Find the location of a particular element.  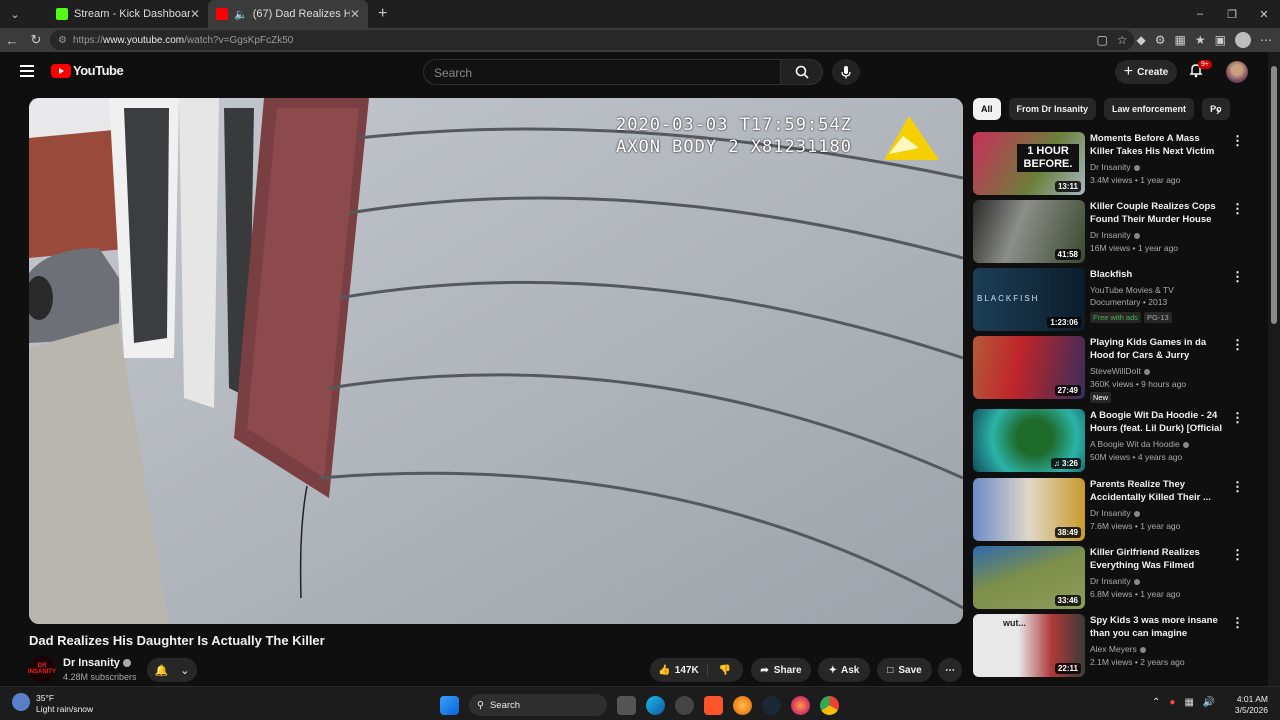

windows-start-icon is located at coordinates (449, 705).